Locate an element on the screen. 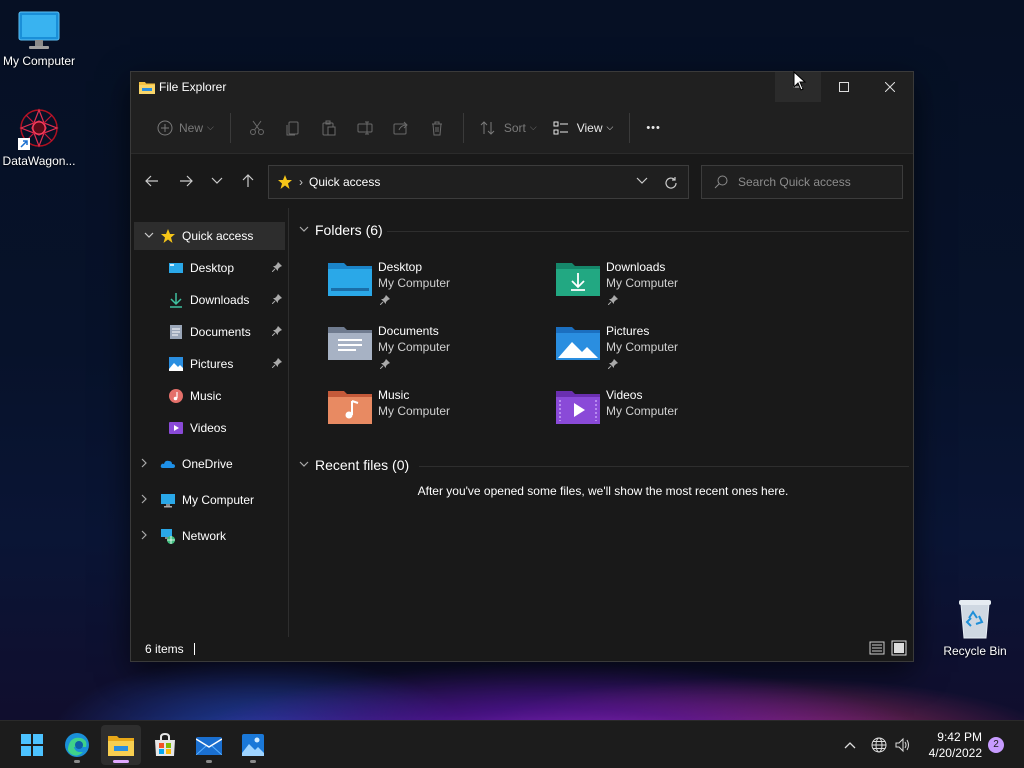 Image resolution: width=1024 pixels, height=768 pixels. taskbar-mail is located at coordinates (209, 745).